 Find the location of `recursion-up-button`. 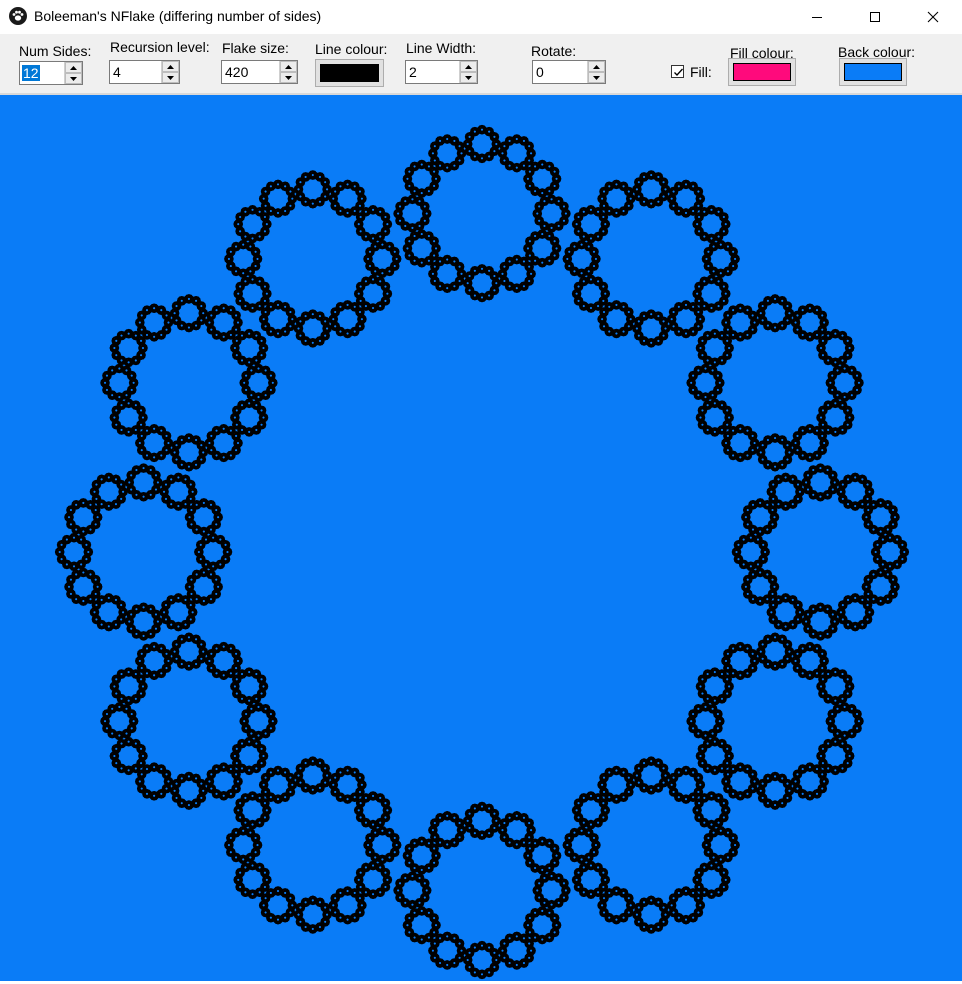

recursion-up-button is located at coordinates (170, 66).